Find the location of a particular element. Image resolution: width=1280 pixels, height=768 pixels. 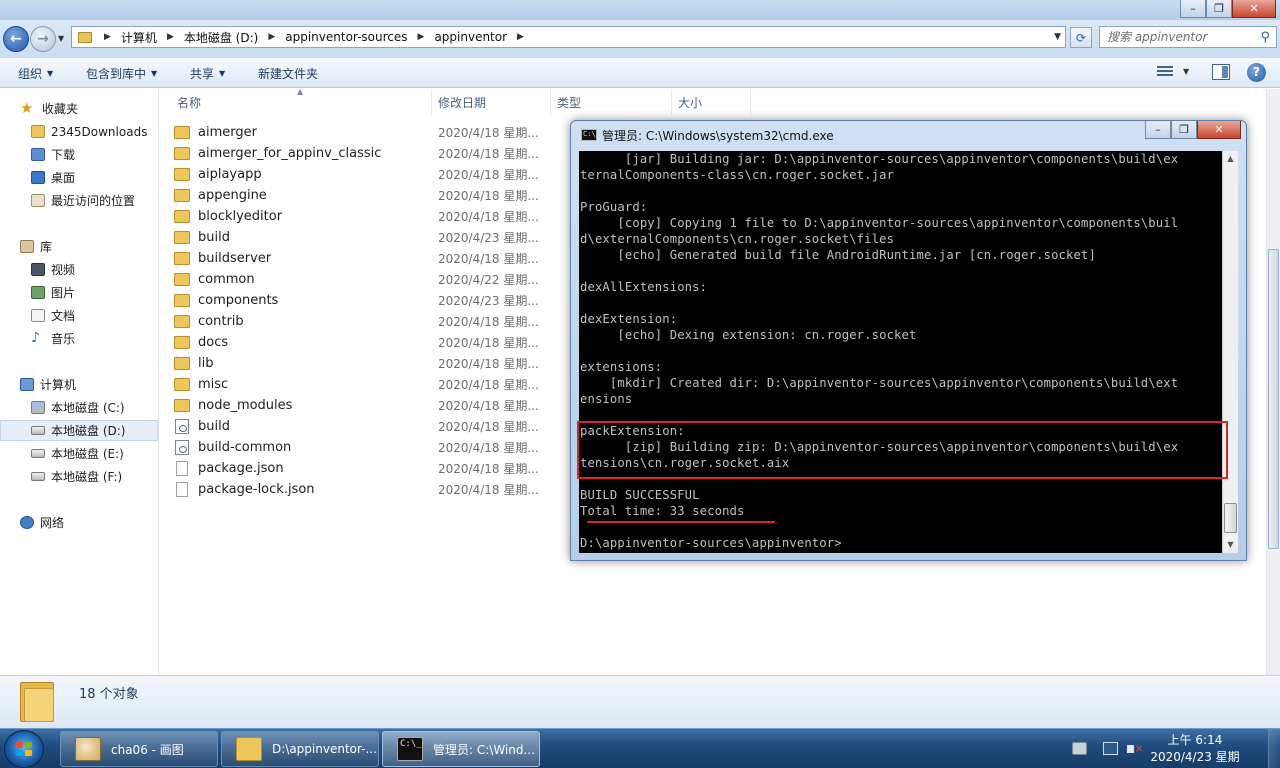

nav-label: 库 is located at coordinates (46, 247).